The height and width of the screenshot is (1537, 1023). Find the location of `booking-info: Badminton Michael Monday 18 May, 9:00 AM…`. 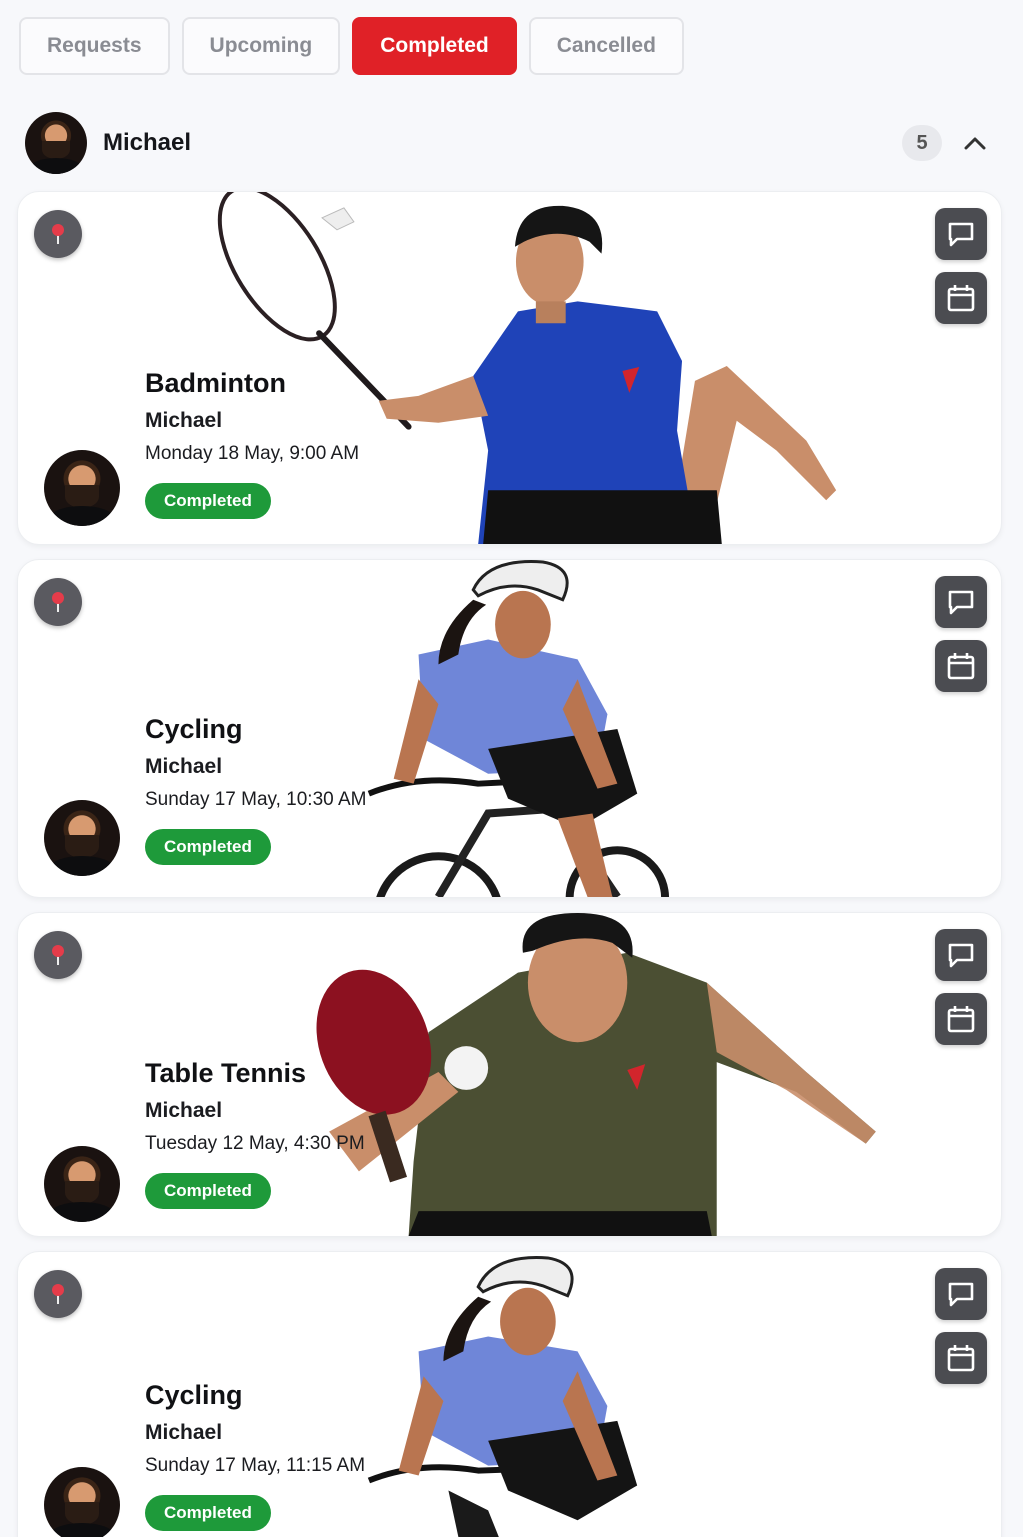

booking-info: Badminton Michael Monday 18 May, 9:00 AM… is located at coordinates (252, 443).